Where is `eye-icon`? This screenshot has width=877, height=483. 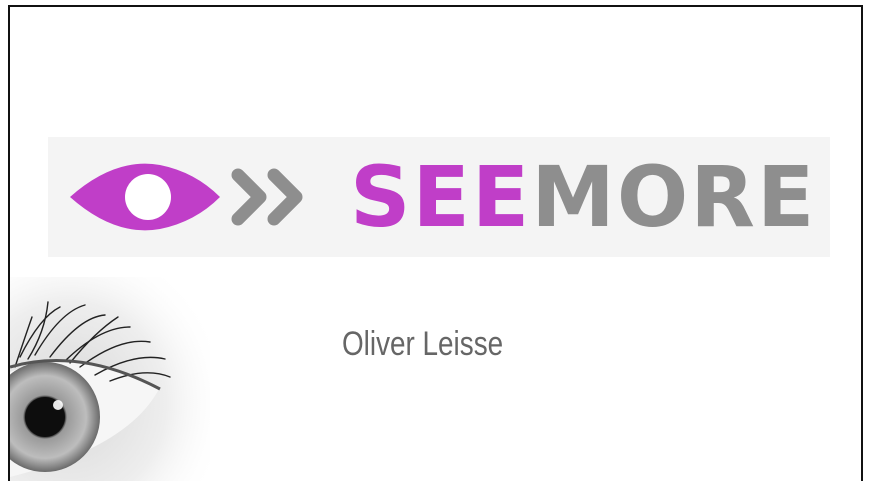 eye-icon is located at coordinates (145, 197).